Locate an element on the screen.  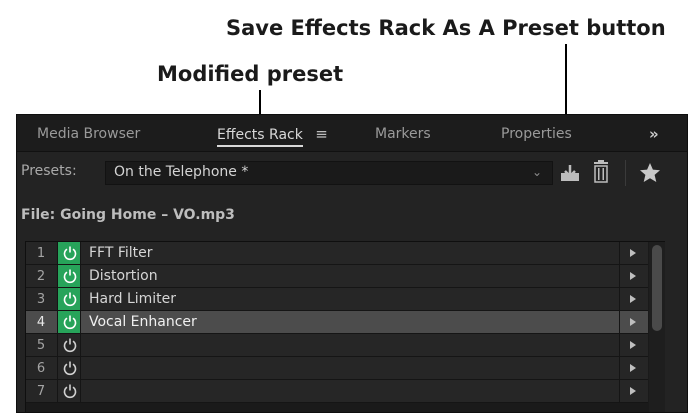
favorite-button is located at coordinates (650, 173).